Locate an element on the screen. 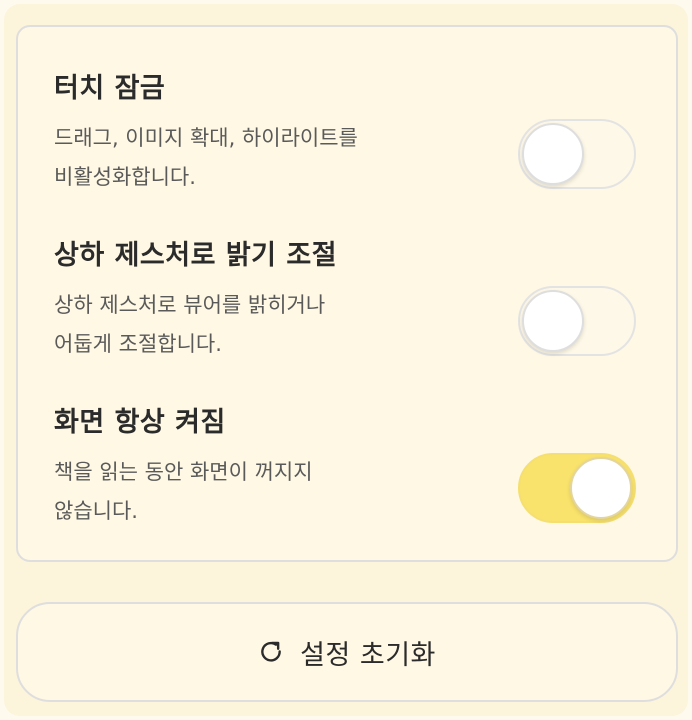 This screenshot has width=692, height=720. brightness-gesture-toggle is located at coordinates (577, 321).